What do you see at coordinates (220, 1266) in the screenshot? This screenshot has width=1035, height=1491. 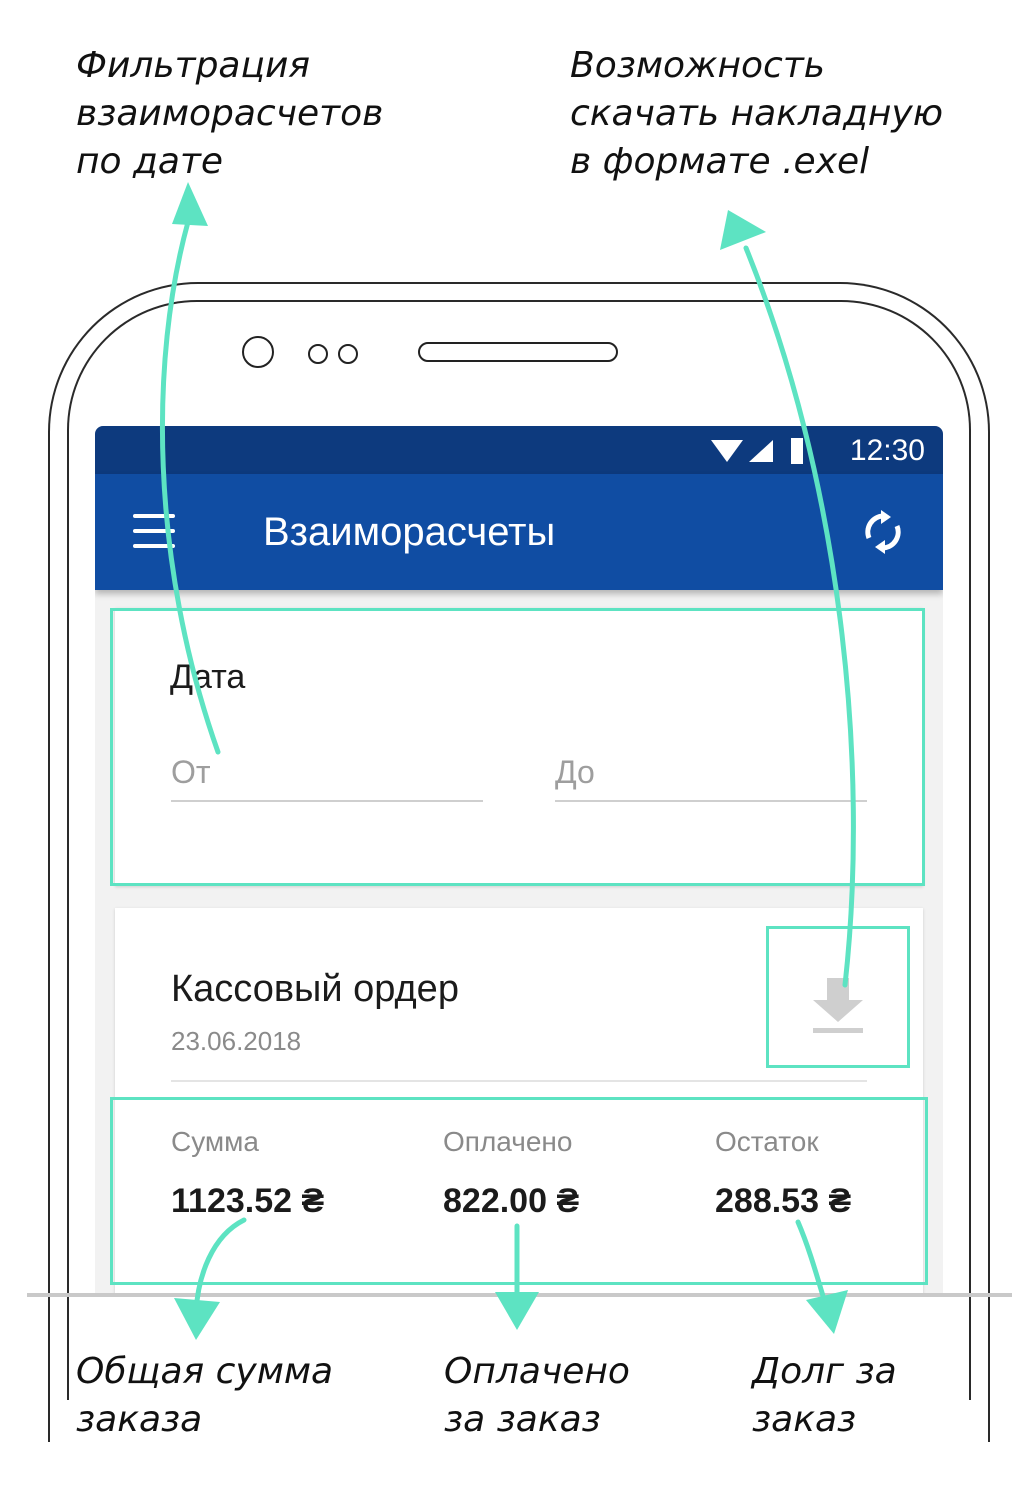 I see `arrow-total` at bounding box center [220, 1266].